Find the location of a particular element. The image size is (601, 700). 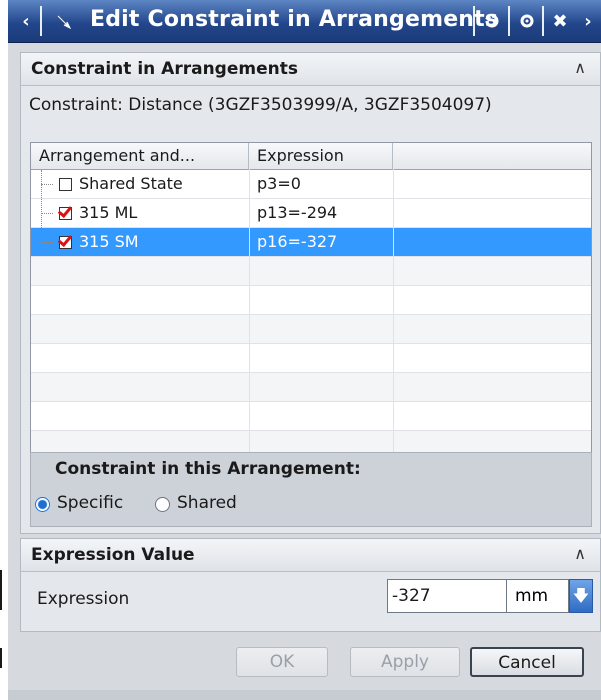

shared-radio-label: Shared is located at coordinates (207, 503).